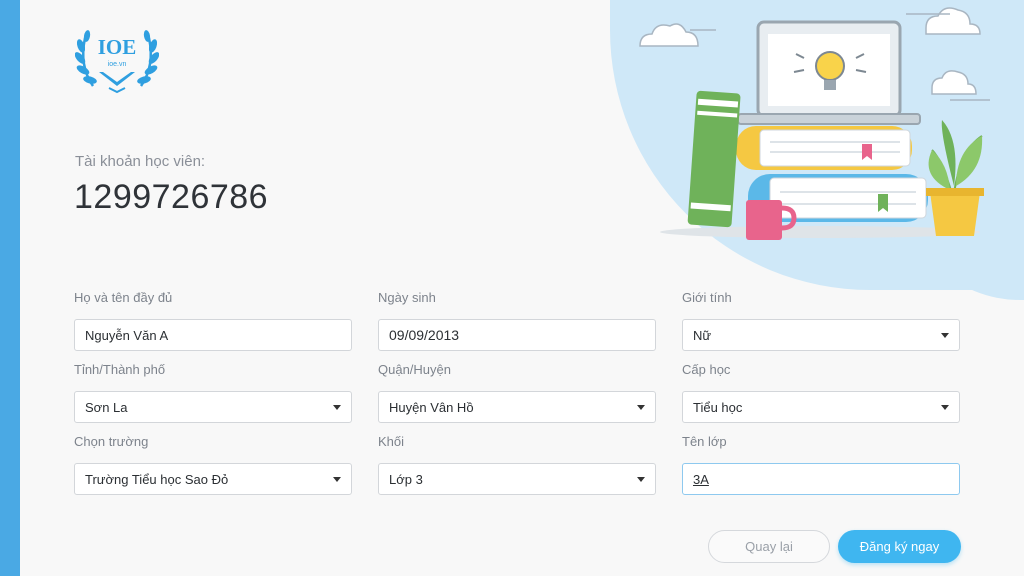 The width and height of the screenshot is (1024, 576). Describe the element at coordinates (821, 407) in the screenshot. I see `level-select: Tiểu học` at that location.